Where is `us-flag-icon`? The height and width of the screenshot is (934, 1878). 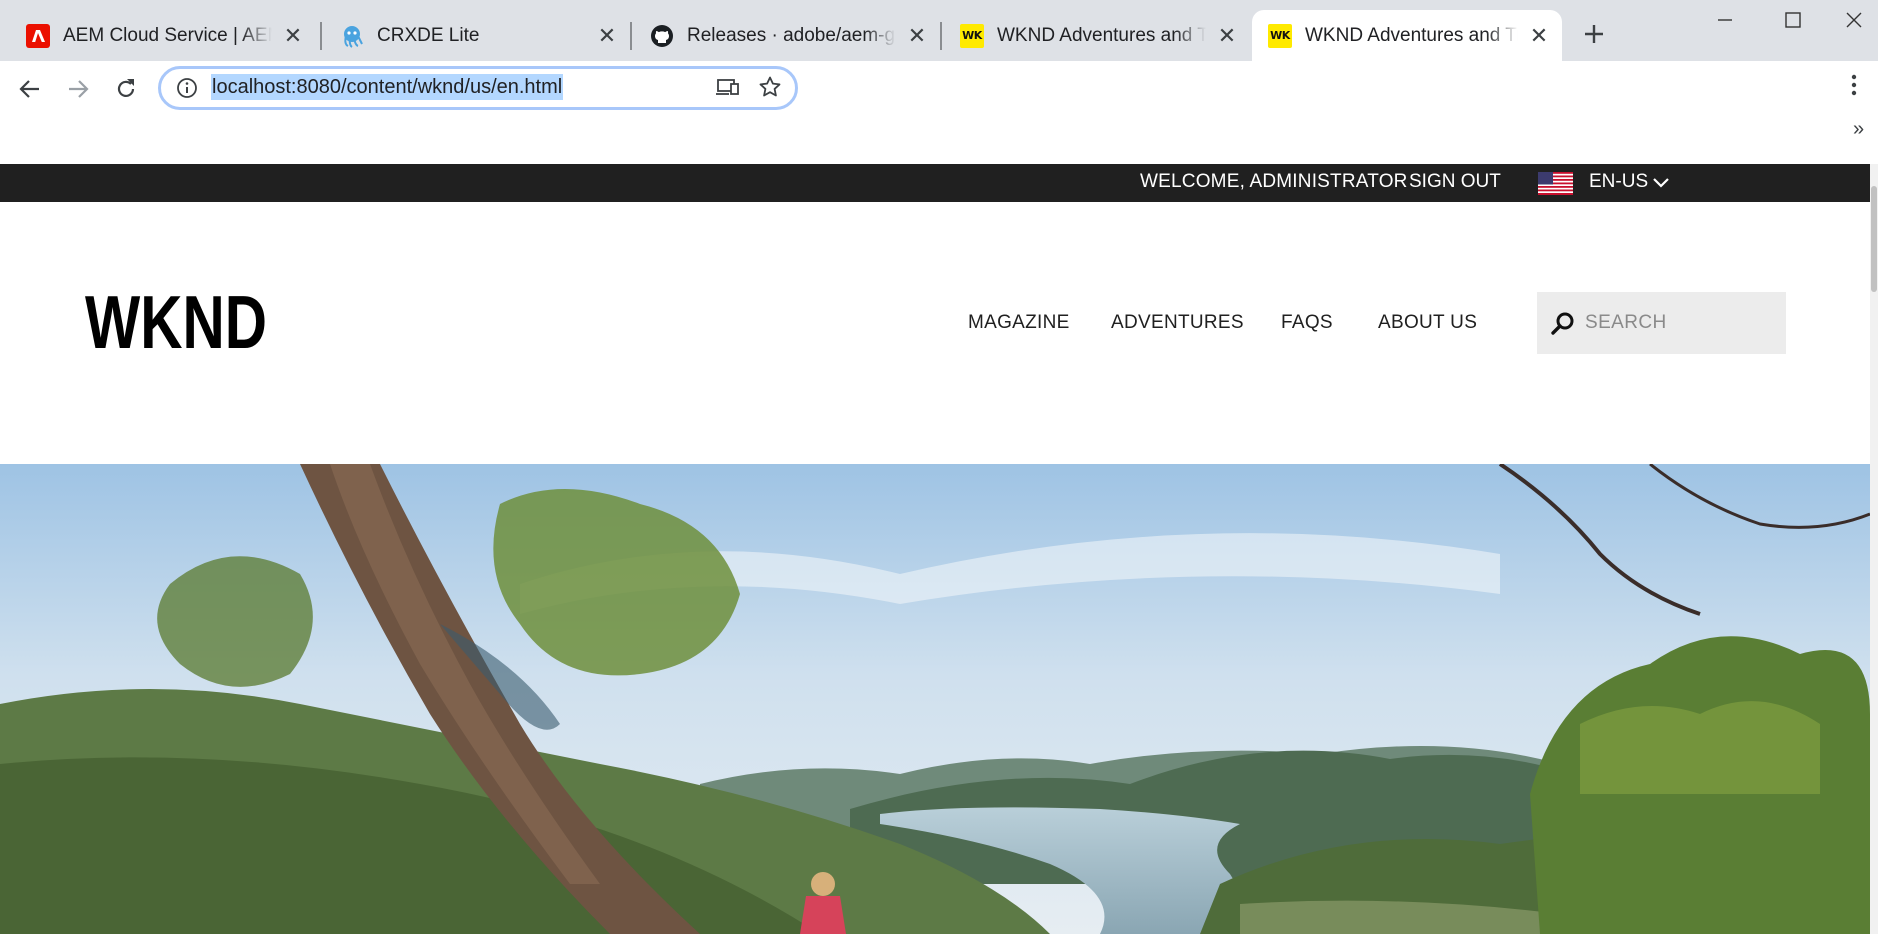 us-flag-icon is located at coordinates (1555, 183).